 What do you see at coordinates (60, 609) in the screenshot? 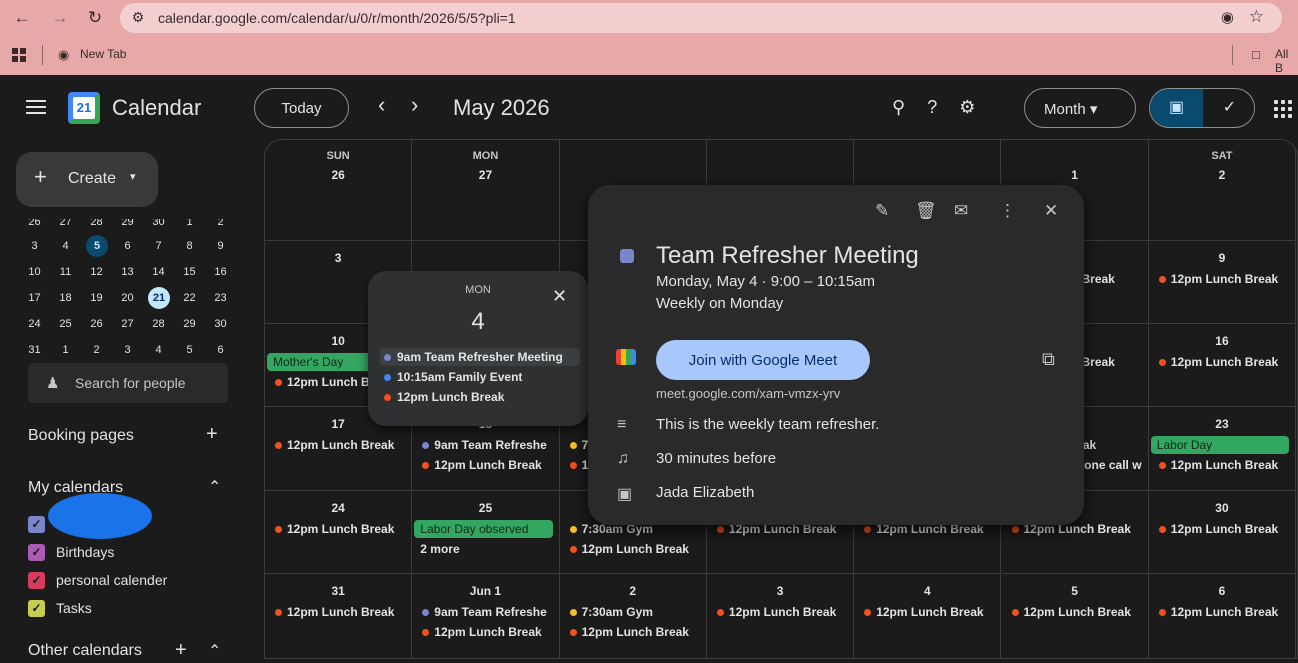
I see `calendar-list-item: ✓ Tasks` at bounding box center [60, 609].